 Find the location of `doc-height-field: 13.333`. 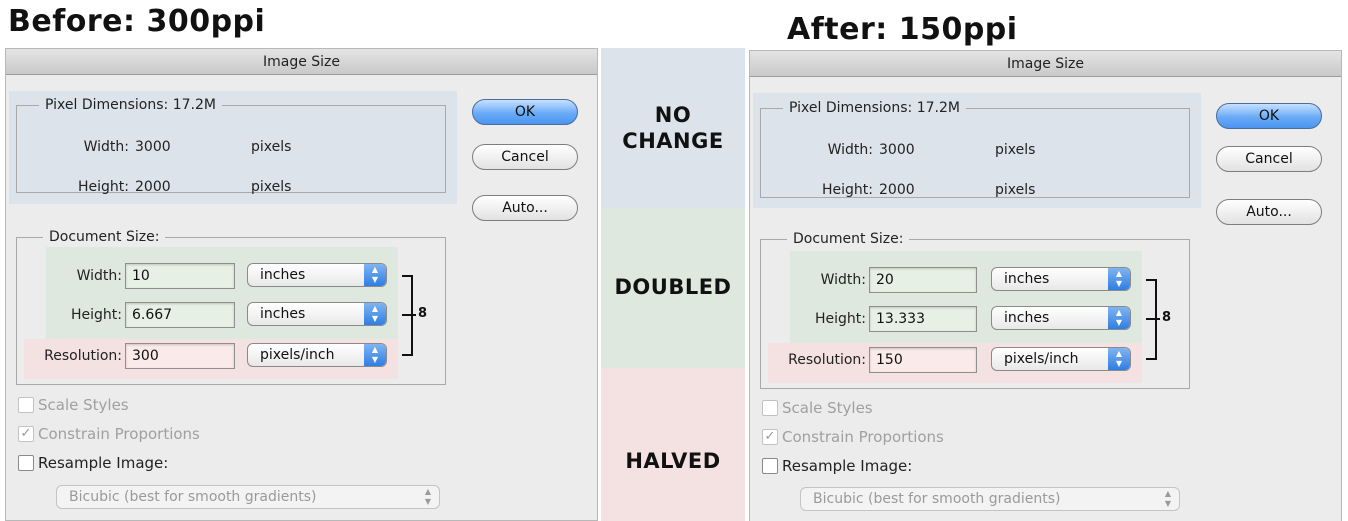

doc-height-field: 13.333 is located at coordinates (923, 319).